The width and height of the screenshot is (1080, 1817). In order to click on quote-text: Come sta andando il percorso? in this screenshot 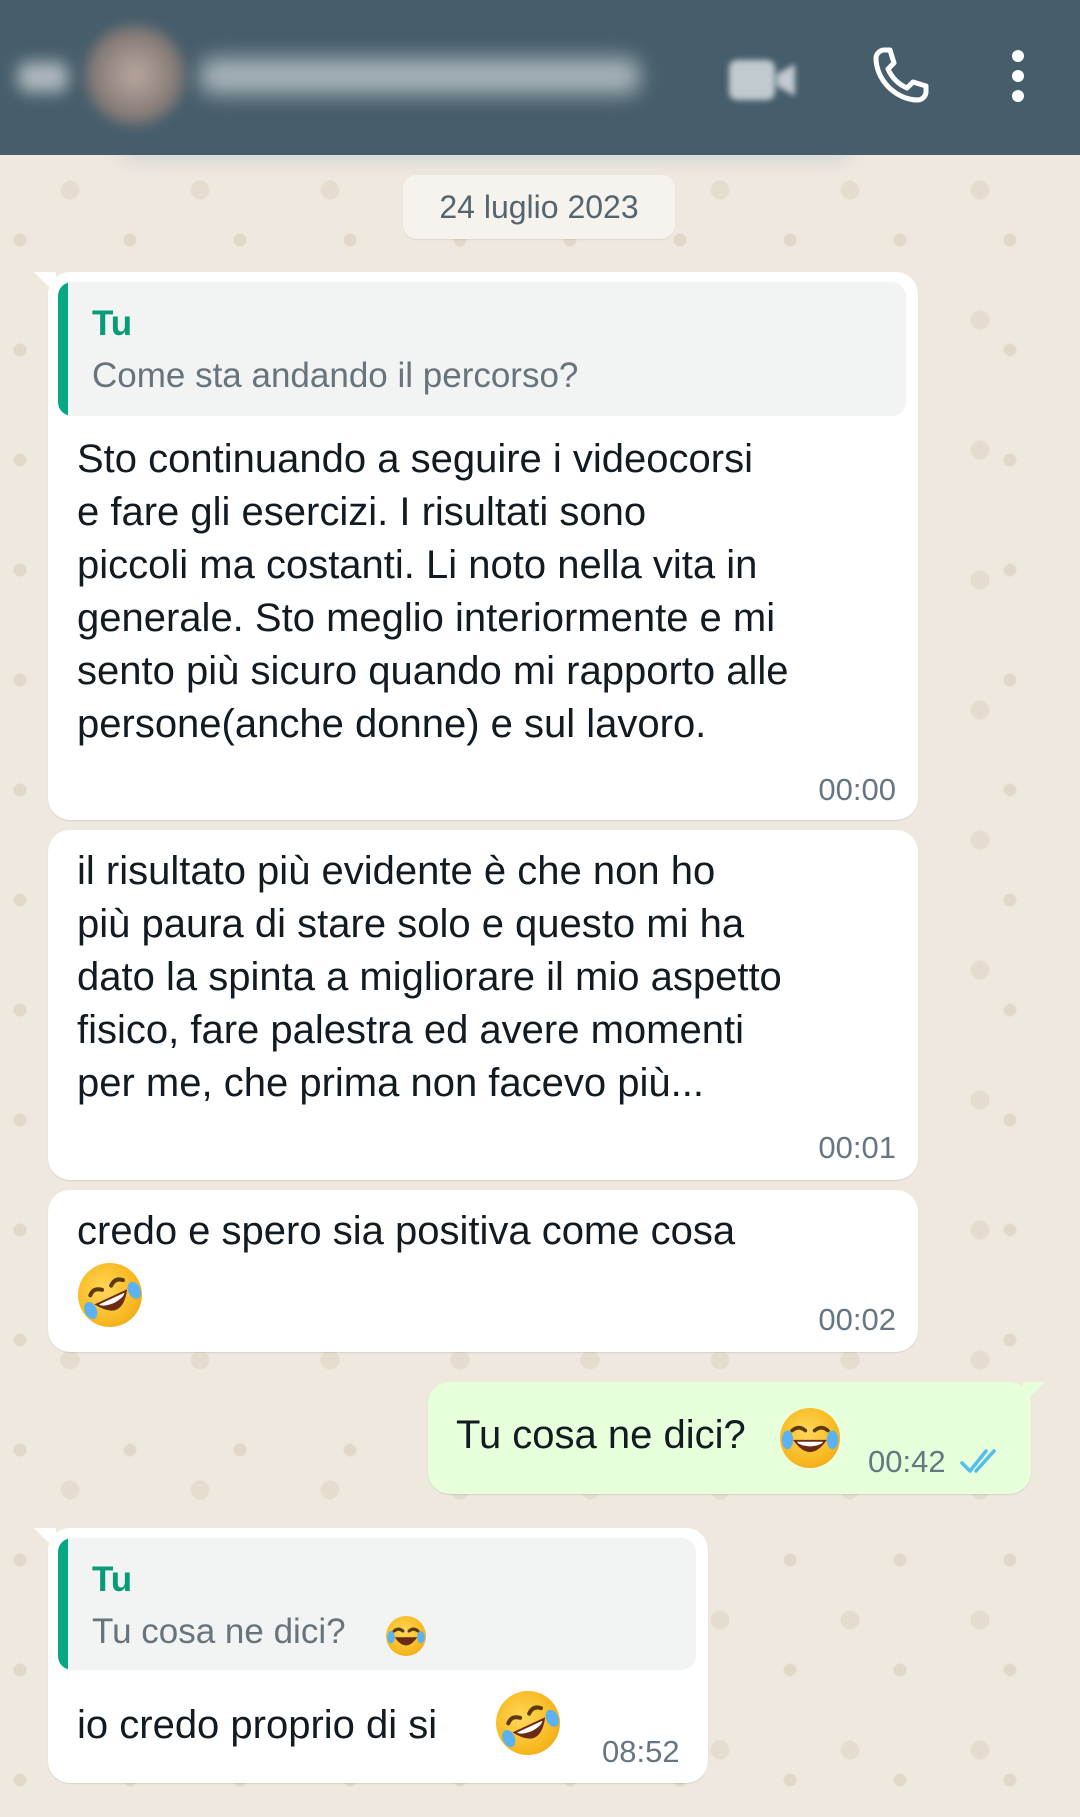, I will do `click(335, 375)`.